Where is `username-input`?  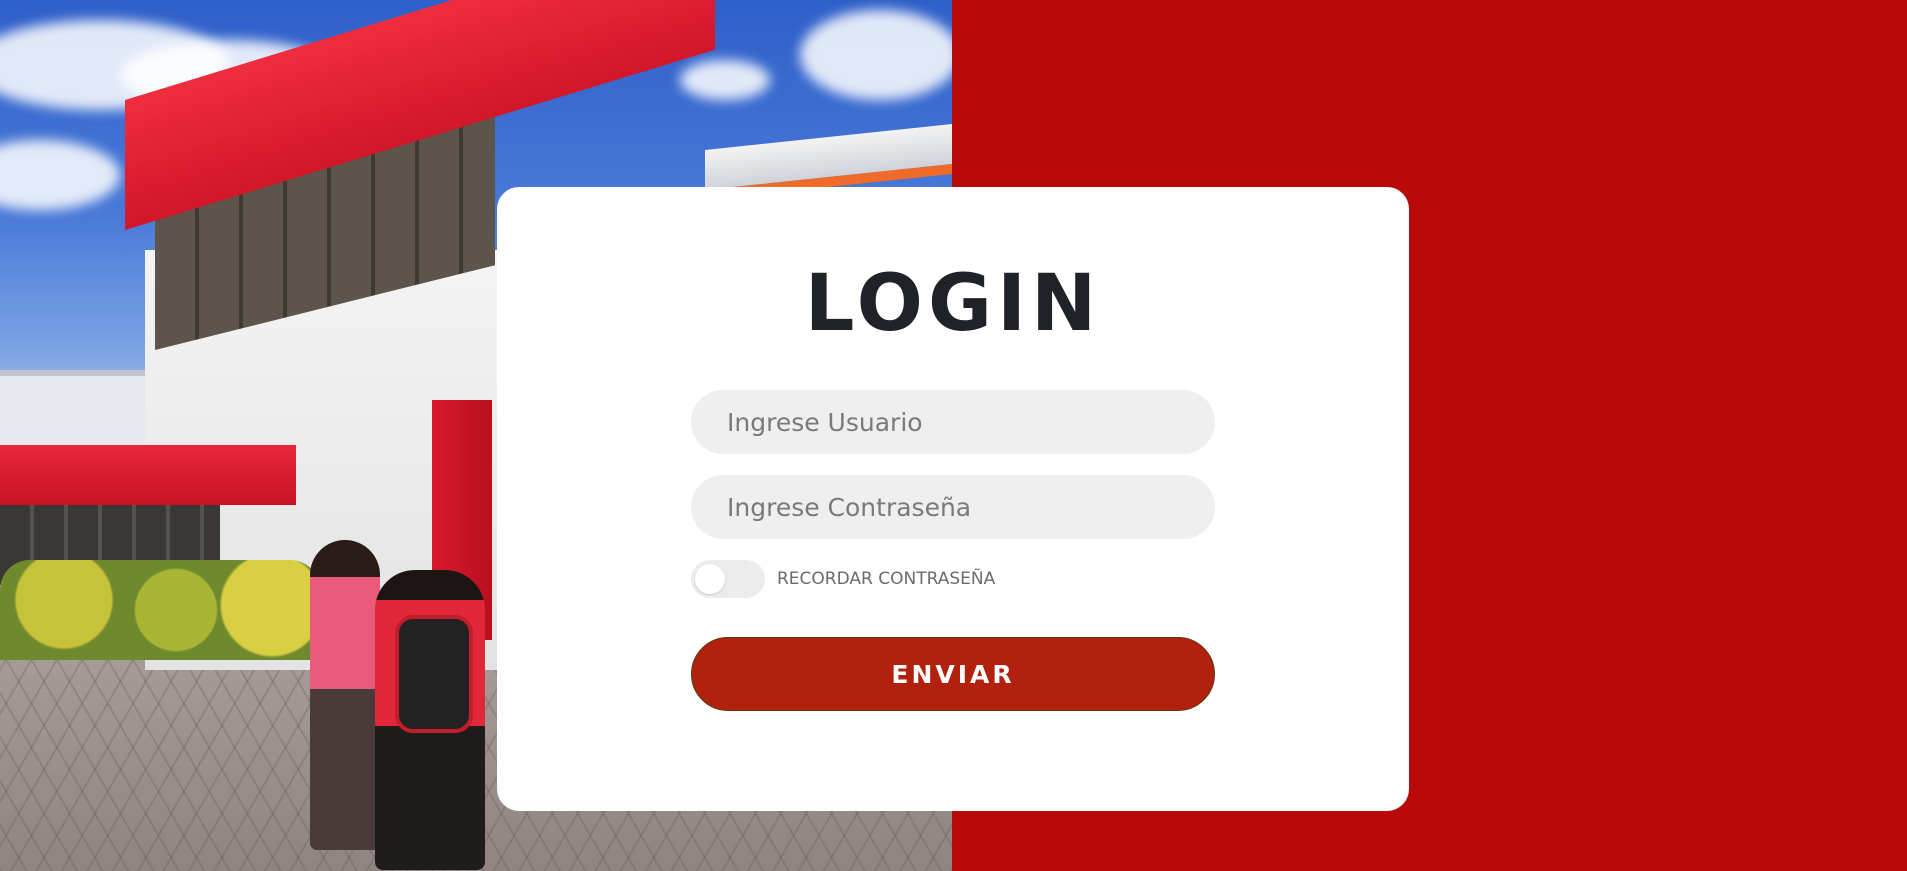
username-input is located at coordinates (953, 422).